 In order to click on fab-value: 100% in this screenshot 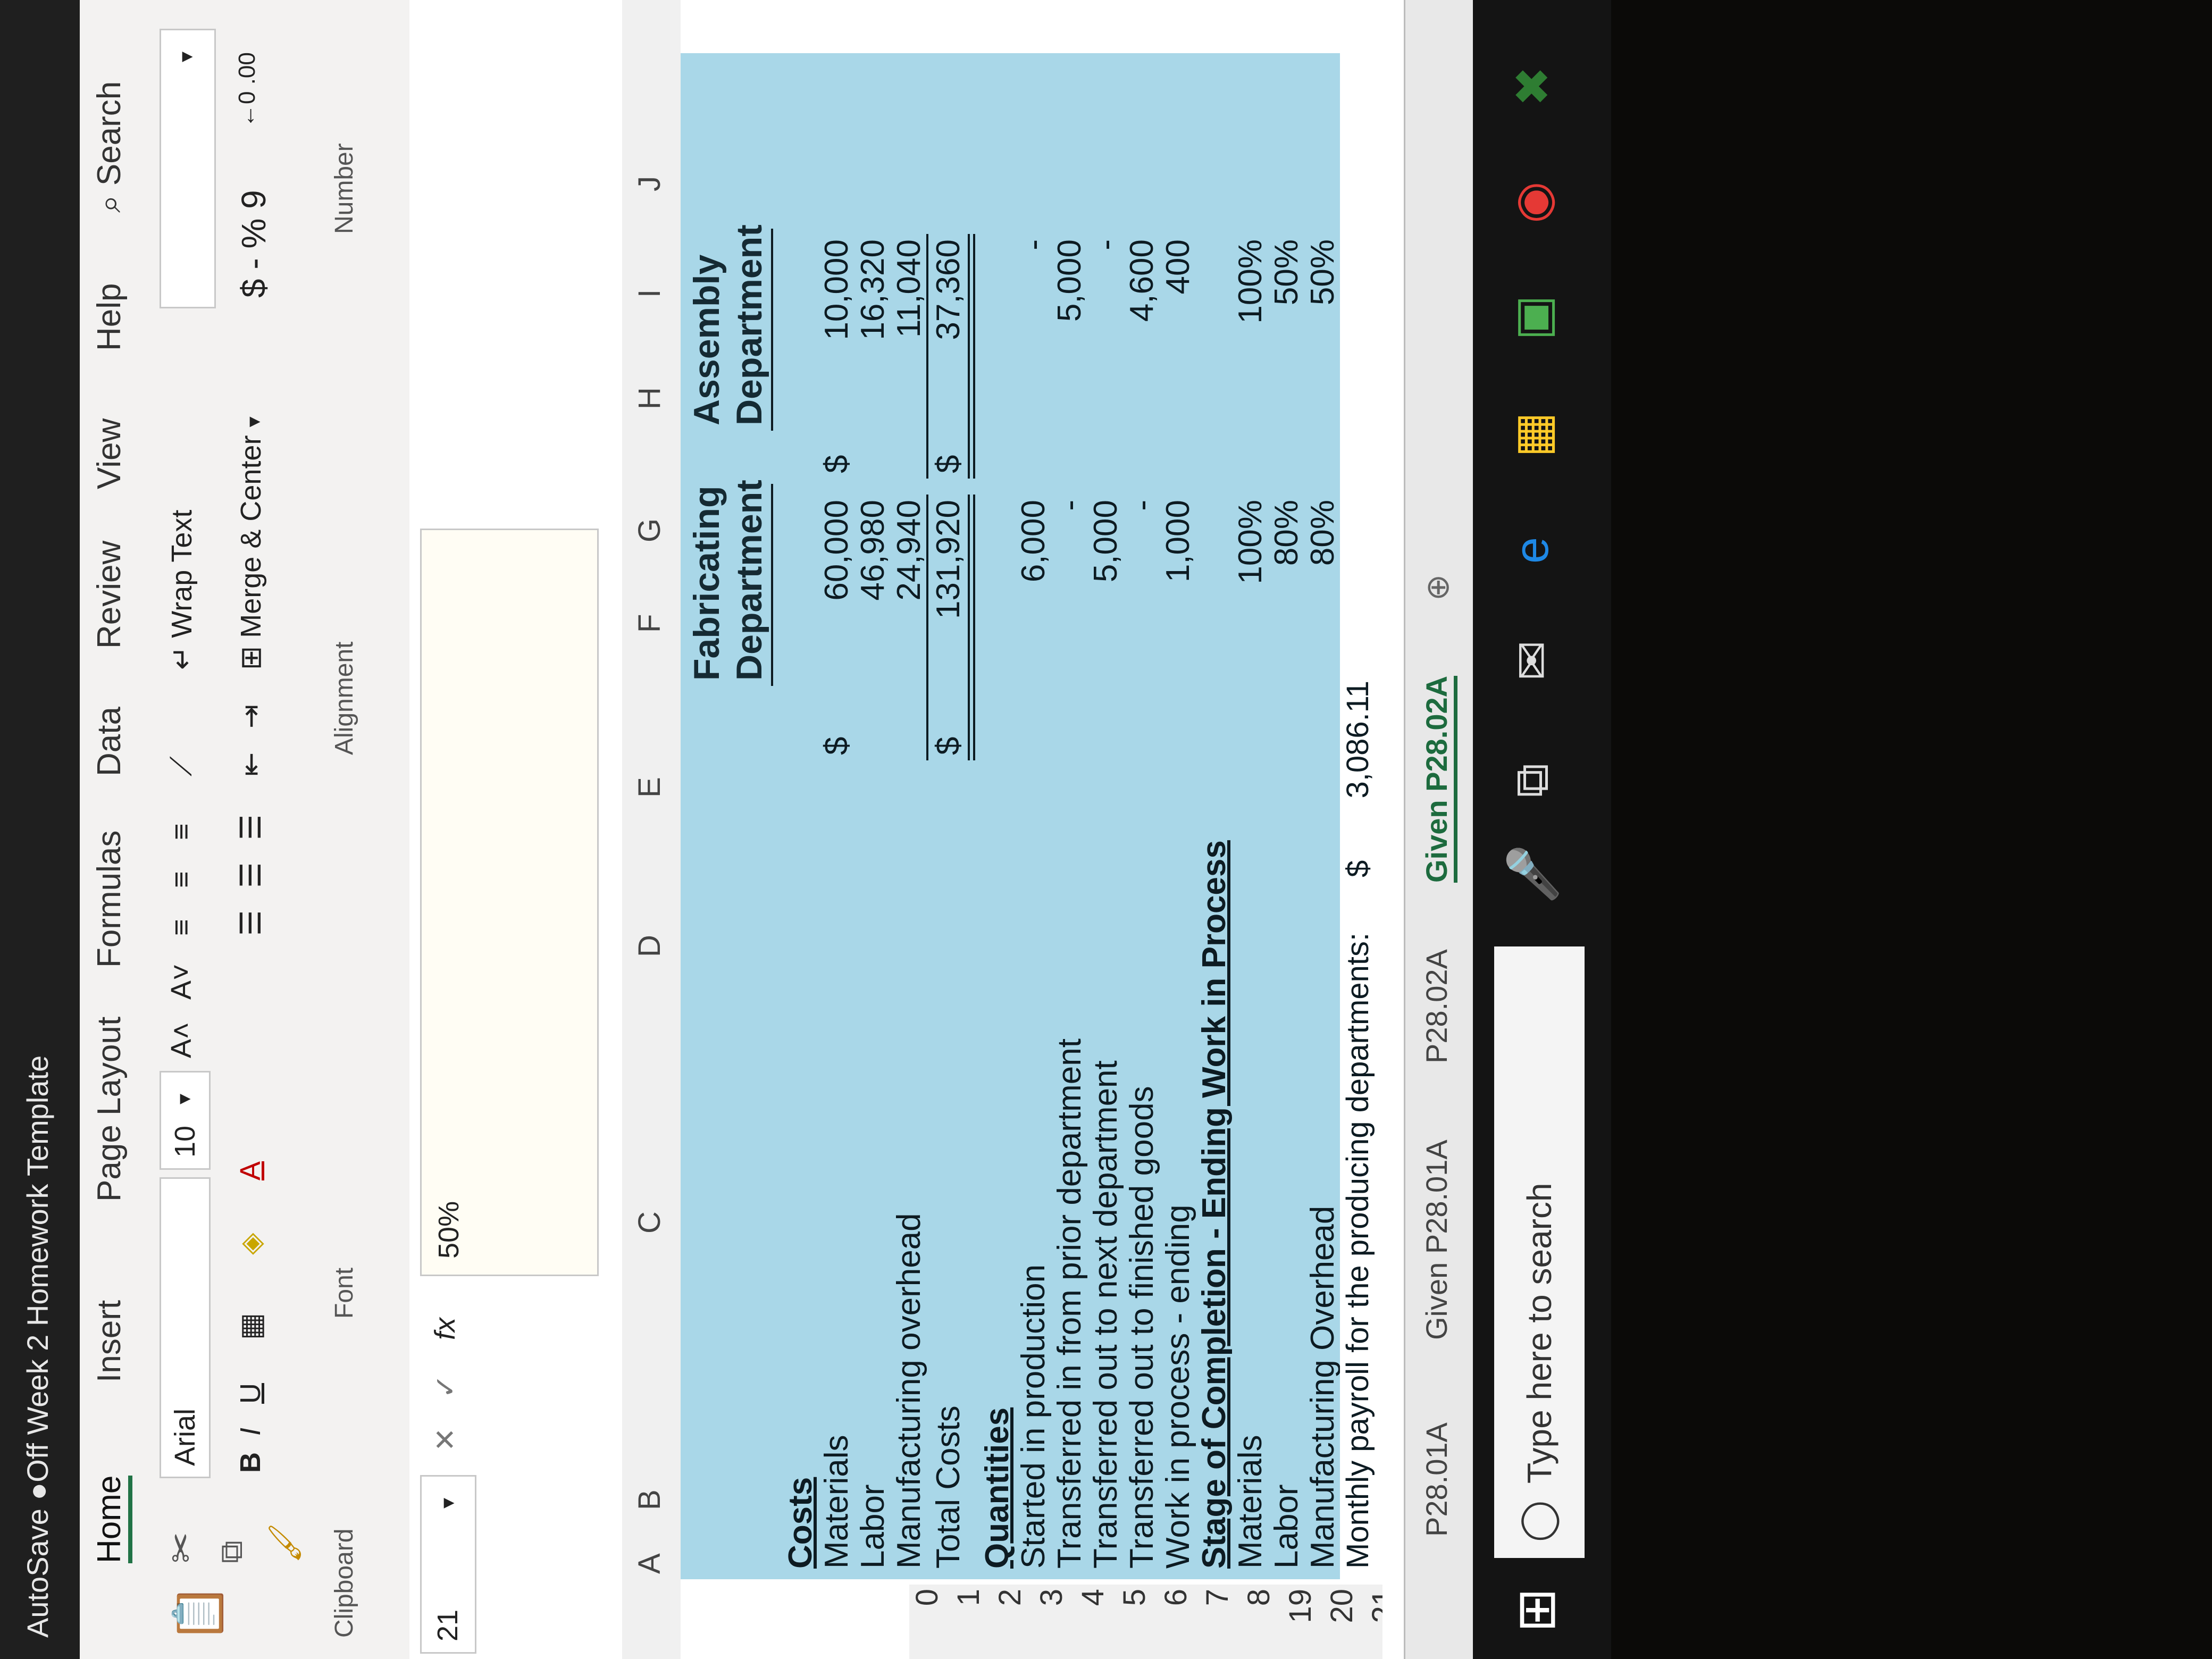, I will do `click(1250, 542)`.